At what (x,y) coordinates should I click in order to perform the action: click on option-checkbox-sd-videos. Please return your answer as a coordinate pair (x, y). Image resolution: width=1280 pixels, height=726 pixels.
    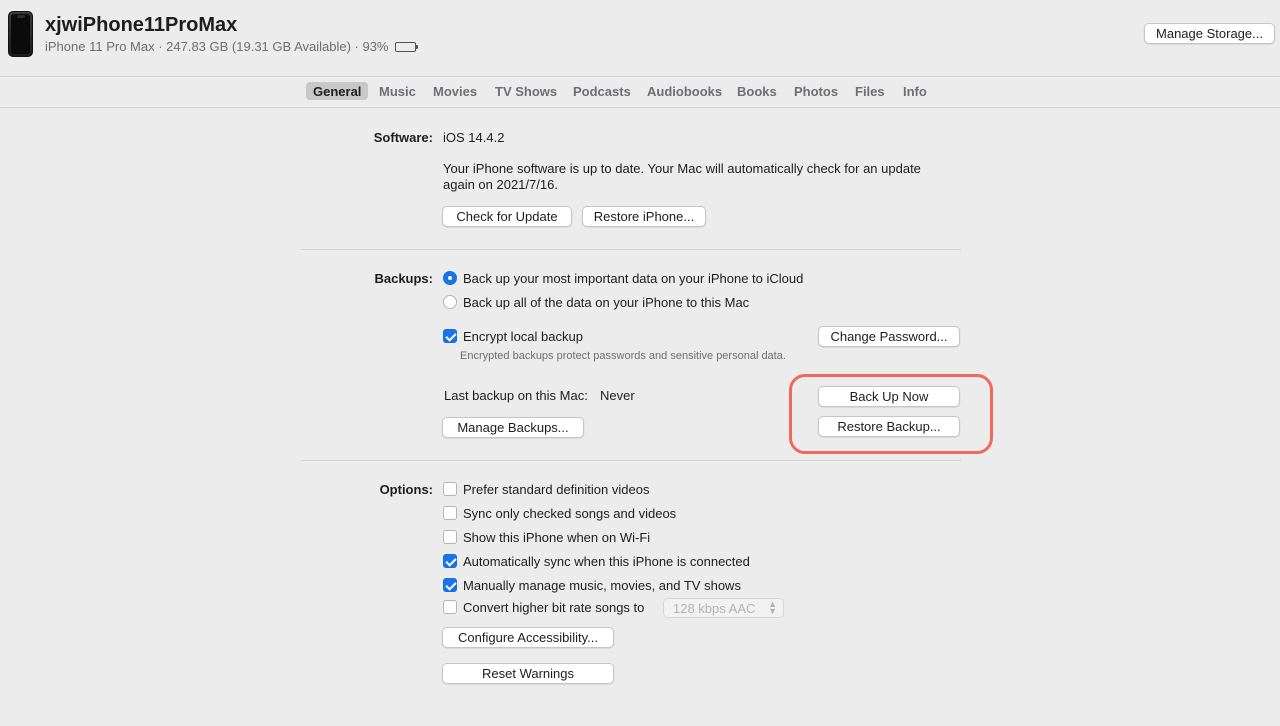
    Looking at the image, I should click on (450, 489).